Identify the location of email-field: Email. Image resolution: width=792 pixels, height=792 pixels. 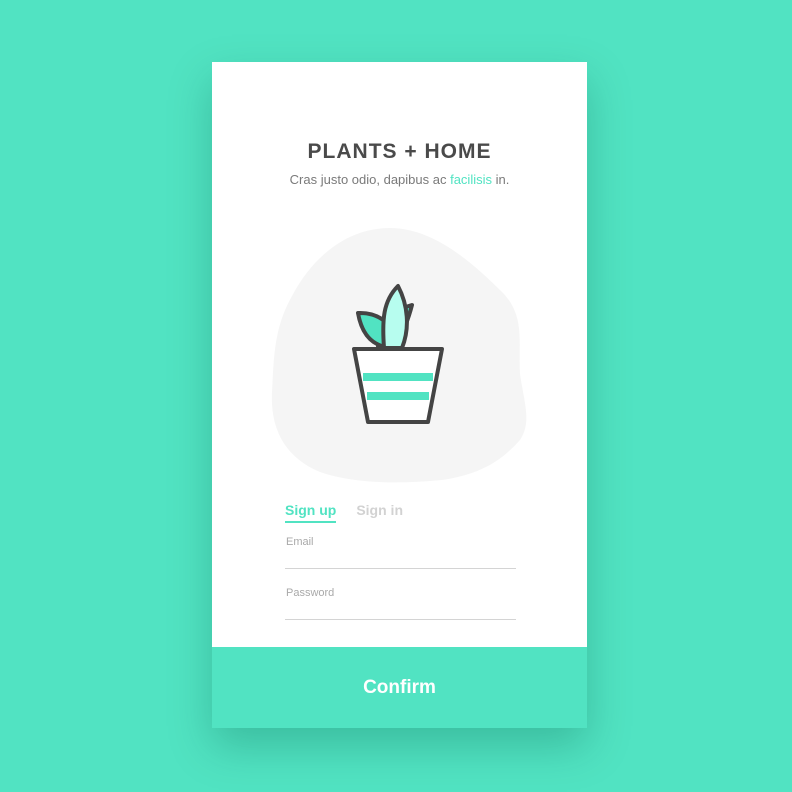
(400, 552).